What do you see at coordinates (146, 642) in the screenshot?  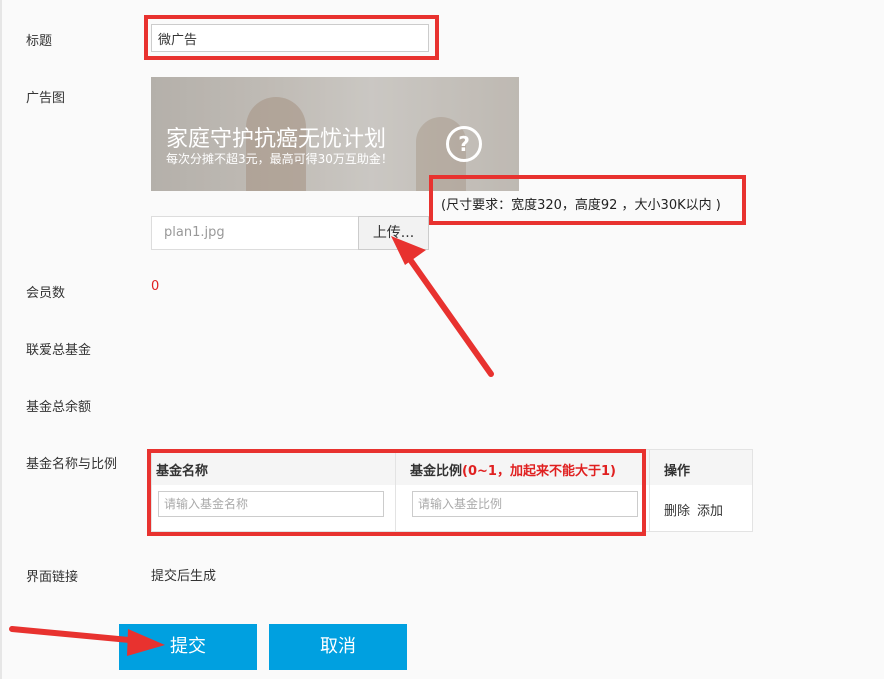 I see `arrow-head-submit` at bounding box center [146, 642].